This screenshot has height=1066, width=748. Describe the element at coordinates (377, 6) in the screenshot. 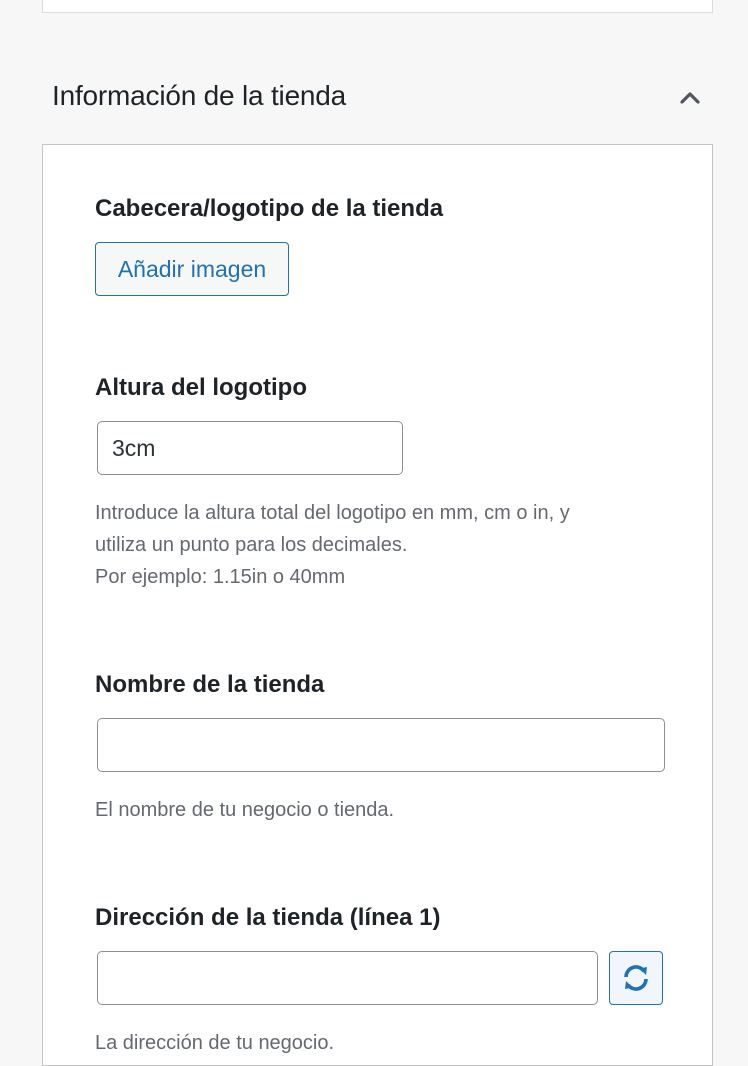

I see `previous-panel-bottom` at that location.